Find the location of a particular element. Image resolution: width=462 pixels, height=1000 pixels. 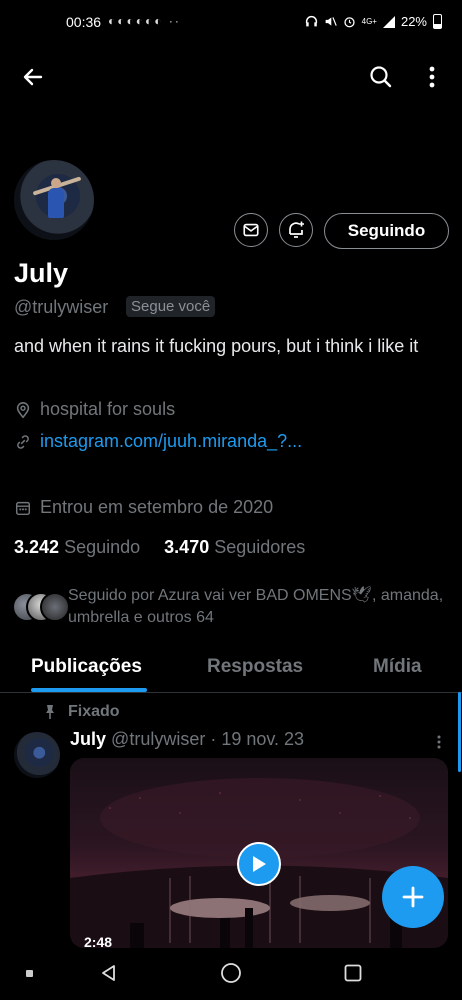

plus-icon is located at coordinates (413, 897).